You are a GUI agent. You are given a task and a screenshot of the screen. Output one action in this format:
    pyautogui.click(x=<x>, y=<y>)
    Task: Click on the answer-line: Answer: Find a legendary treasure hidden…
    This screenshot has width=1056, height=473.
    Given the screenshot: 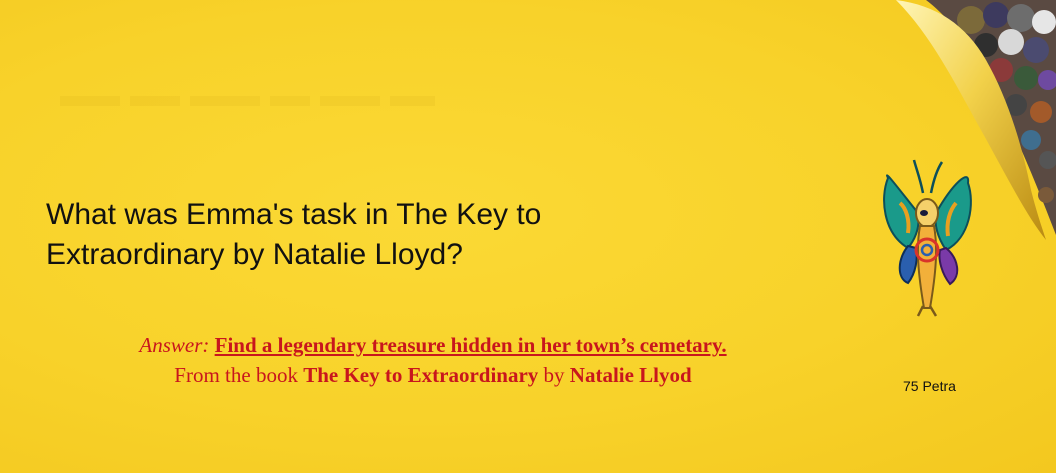 What is the action you would take?
    pyautogui.click(x=433, y=345)
    